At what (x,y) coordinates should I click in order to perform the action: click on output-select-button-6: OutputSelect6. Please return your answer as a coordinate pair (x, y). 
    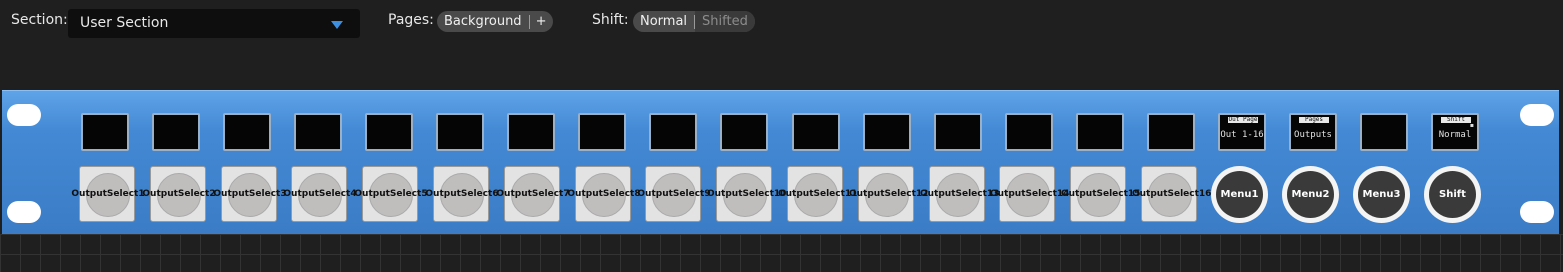
    Looking at the image, I should click on (462, 194).